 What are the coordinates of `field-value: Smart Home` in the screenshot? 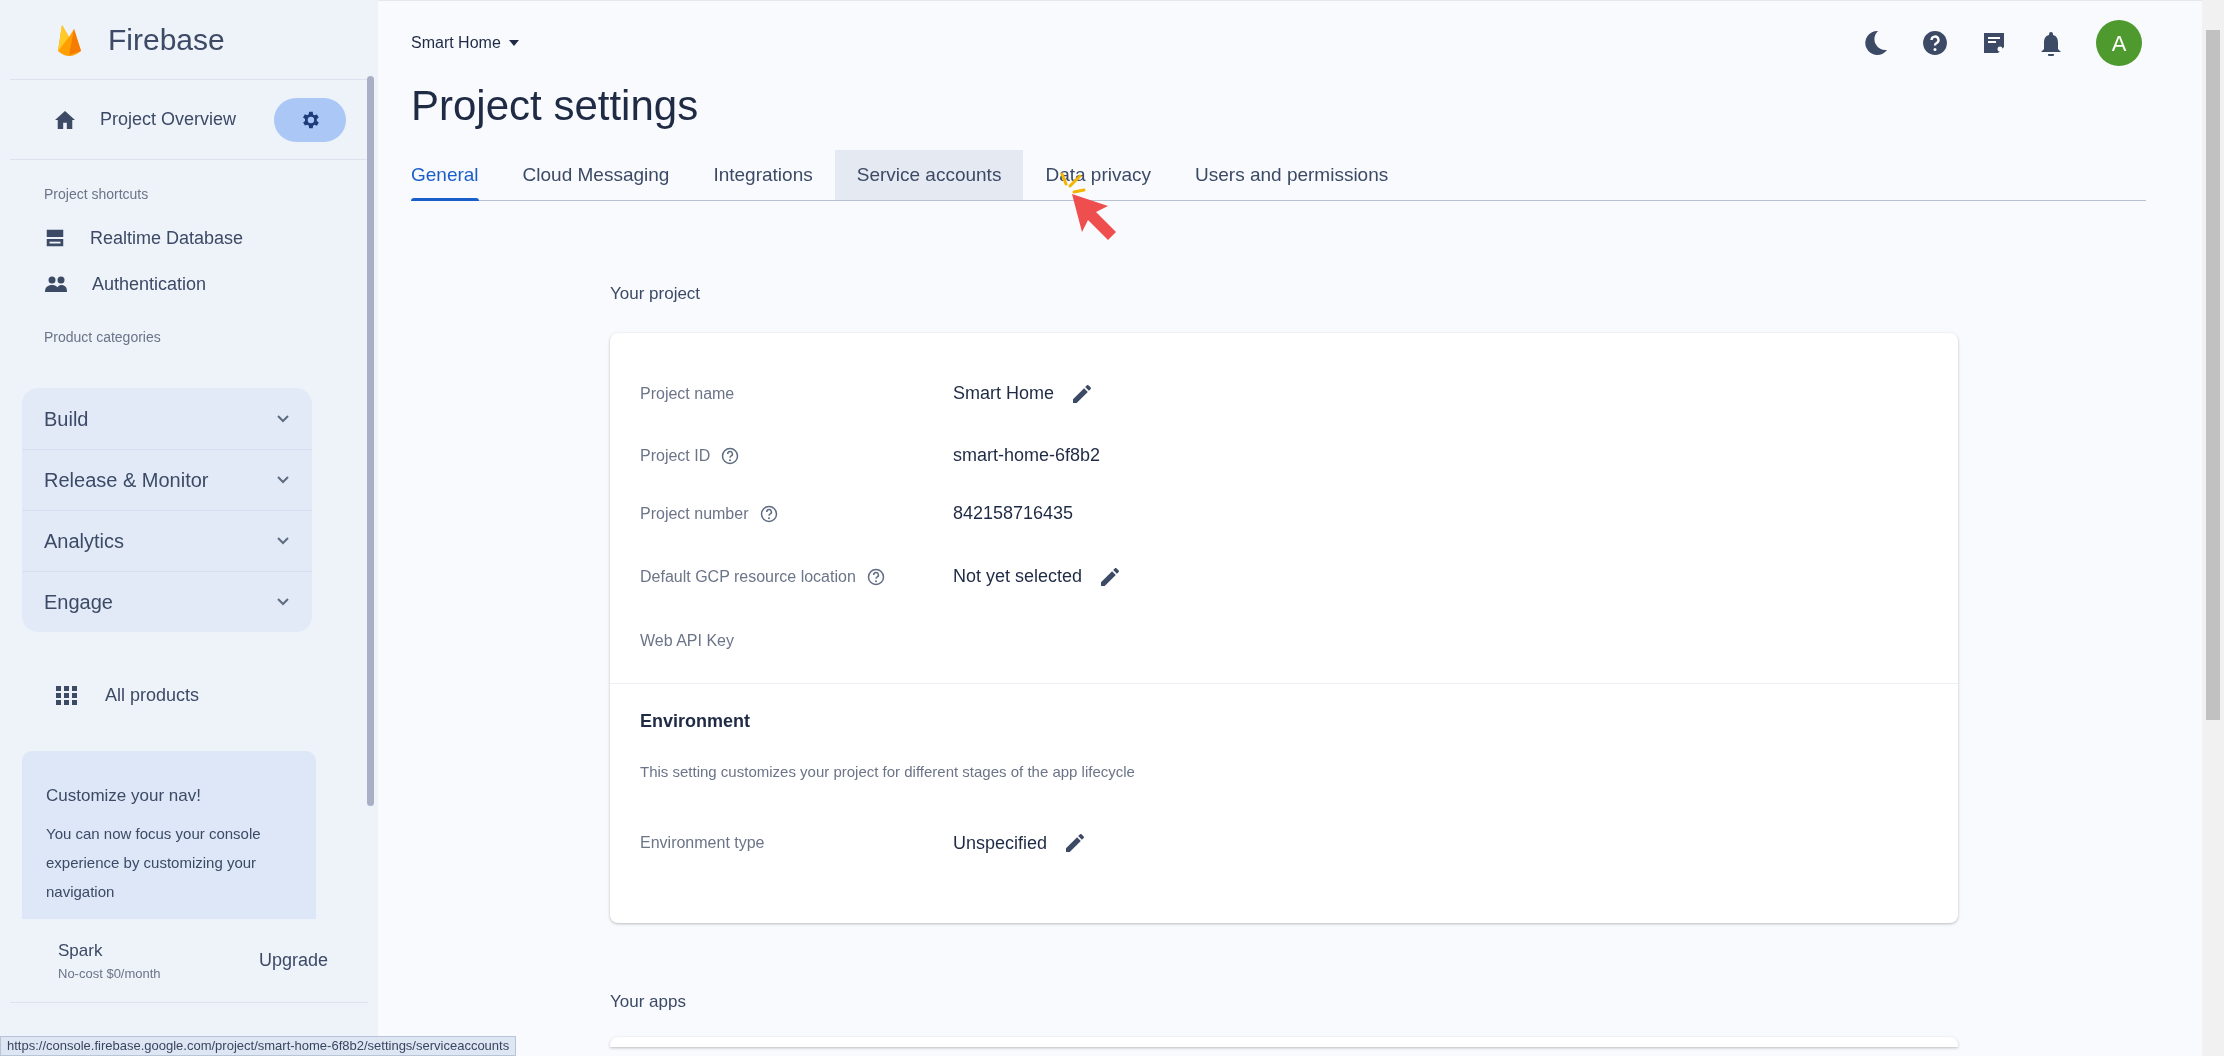 It's located at (1004, 393).